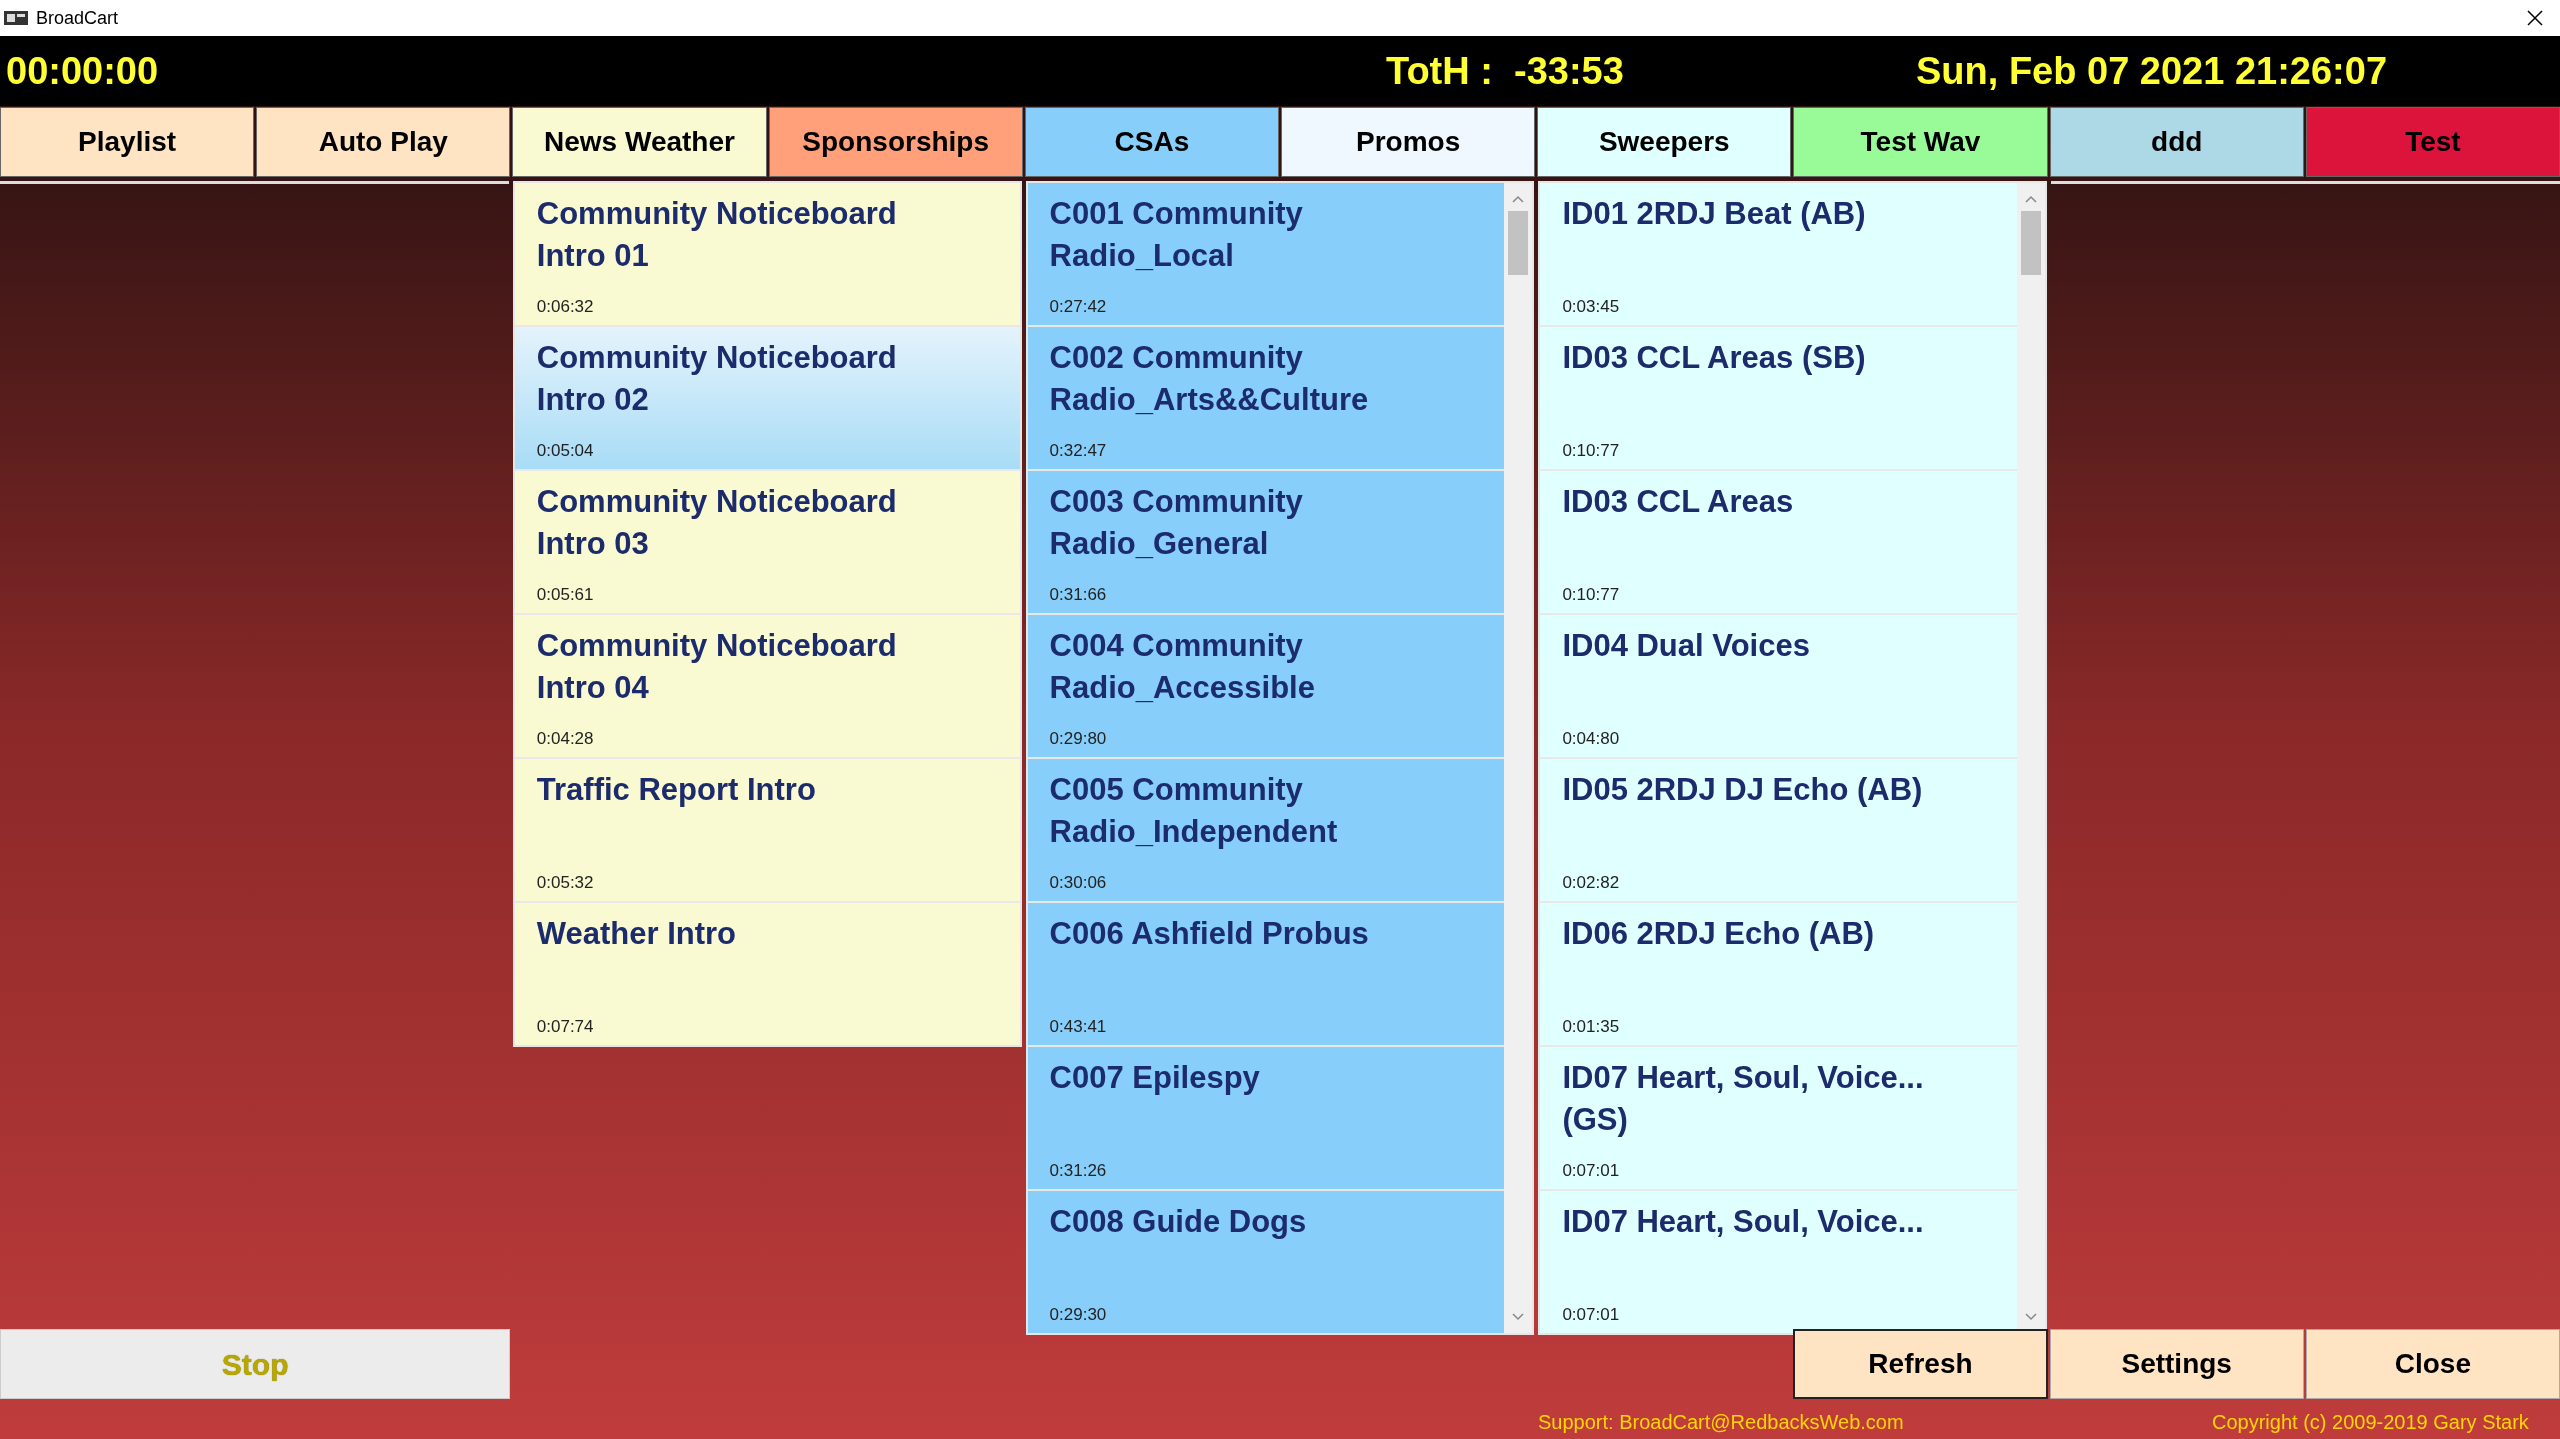 This screenshot has height=1439, width=2560. Describe the element at coordinates (1176, 235) in the screenshot. I see `cart-title: C001 Community Radio_Local` at that location.